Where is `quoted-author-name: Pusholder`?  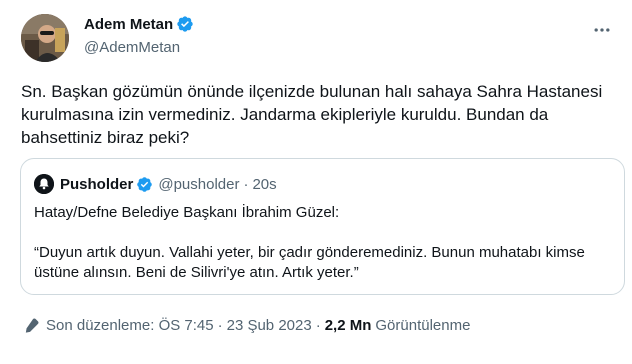
quoted-author-name: Pusholder is located at coordinates (97, 184).